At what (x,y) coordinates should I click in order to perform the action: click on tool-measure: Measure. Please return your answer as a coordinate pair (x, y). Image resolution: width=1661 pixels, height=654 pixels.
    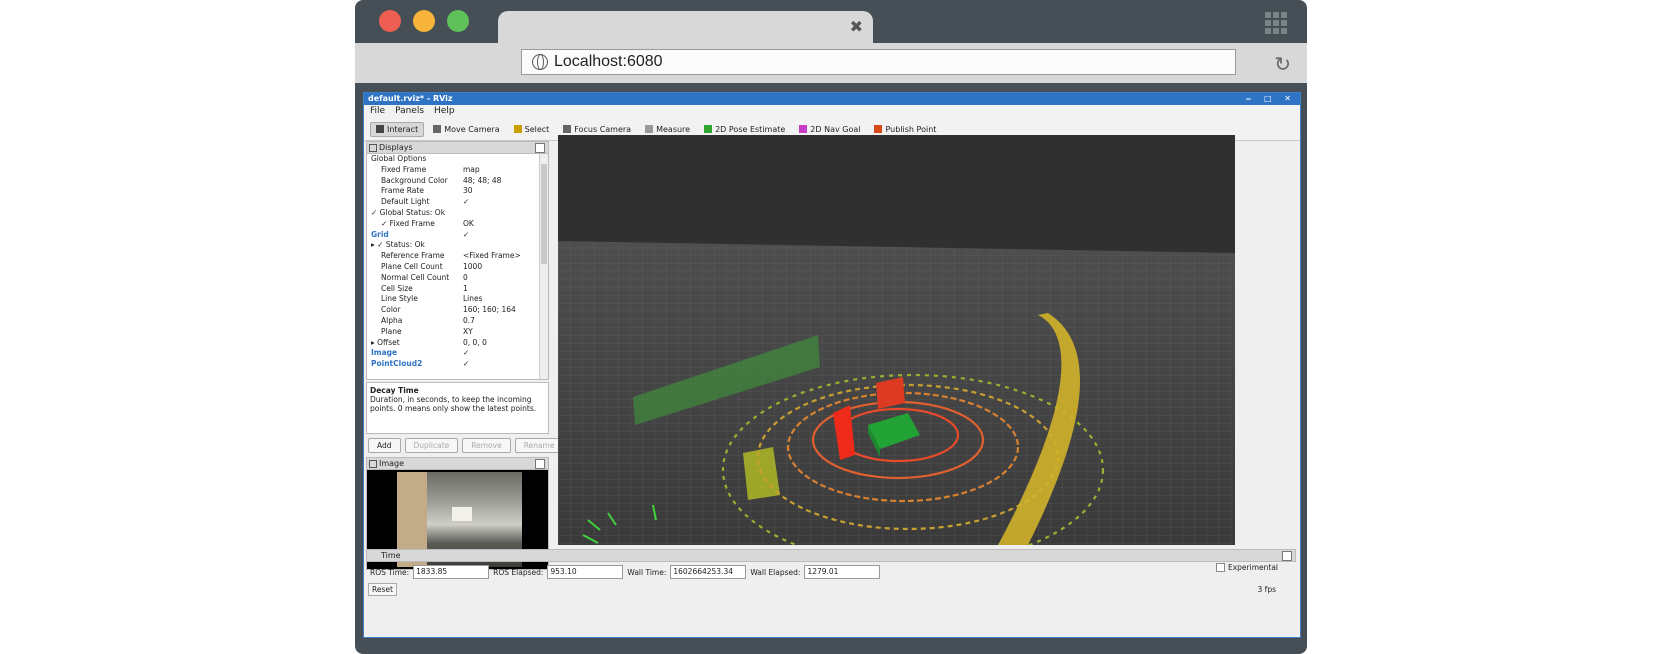
    Looking at the image, I should click on (667, 129).